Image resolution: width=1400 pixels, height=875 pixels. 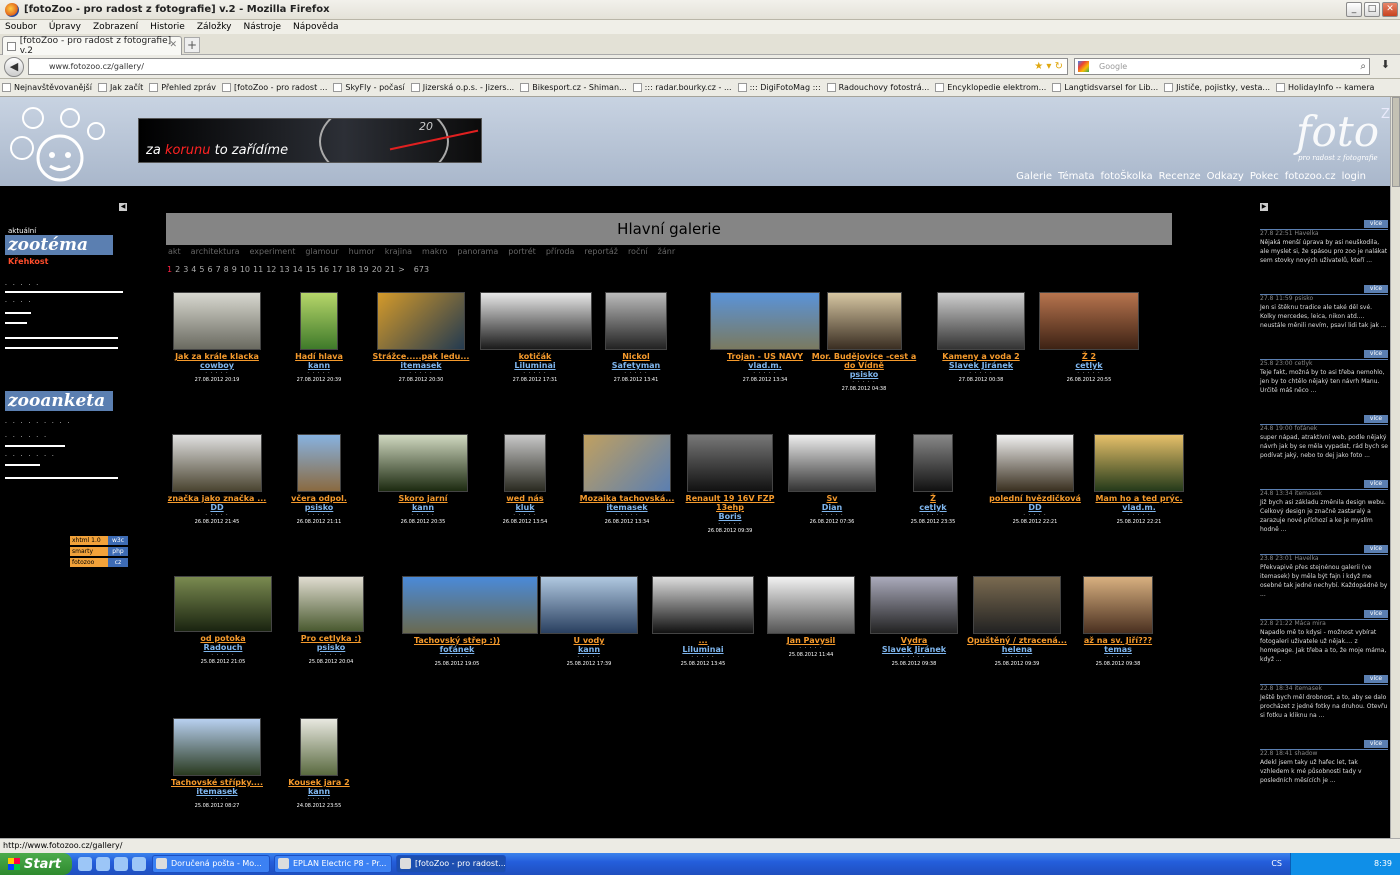 What do you see at coordinates (1324, 299) in the screenshot?
I see `comment-author: 27.8 11:59 psisko` at bounding box center [1324, 299].